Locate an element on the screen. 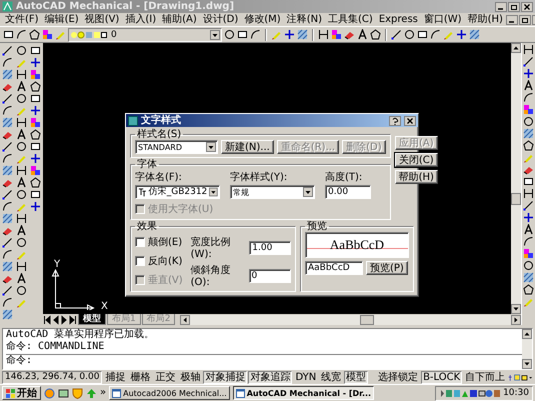  dialog-button: 帮助(H) is located at coordinates (416, 177).